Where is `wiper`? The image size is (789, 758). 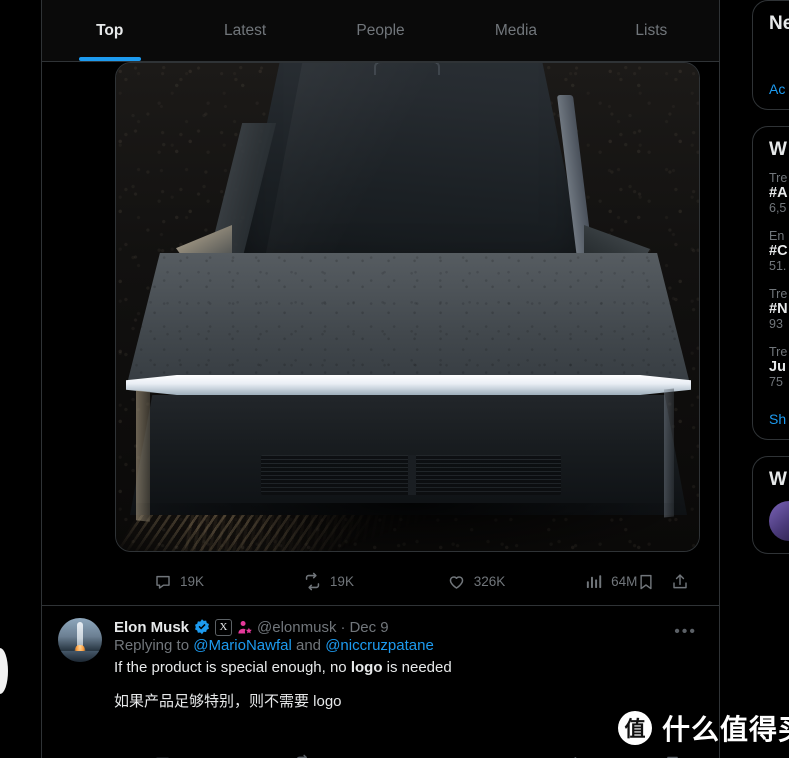
wiper is located at coordinates (407, 69).